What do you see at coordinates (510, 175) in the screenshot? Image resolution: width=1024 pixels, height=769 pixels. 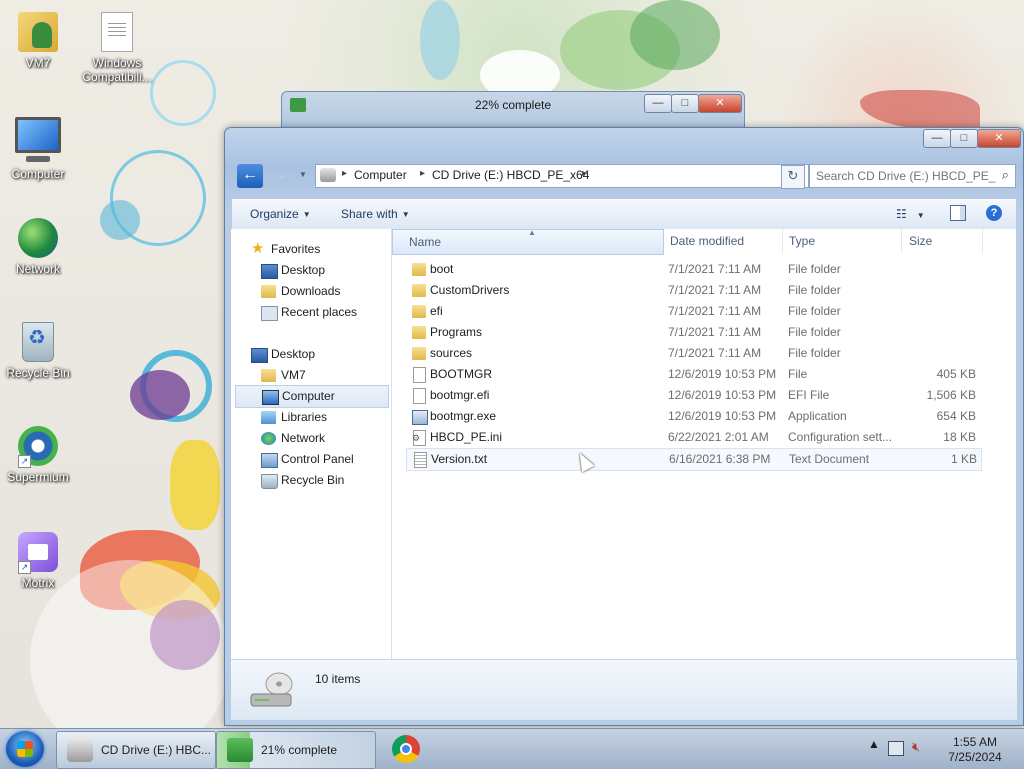 I see `breadcrumb-cd-drive: CD Drive (E:) HBCD_PE_x64` at bounding box center [510, 175].